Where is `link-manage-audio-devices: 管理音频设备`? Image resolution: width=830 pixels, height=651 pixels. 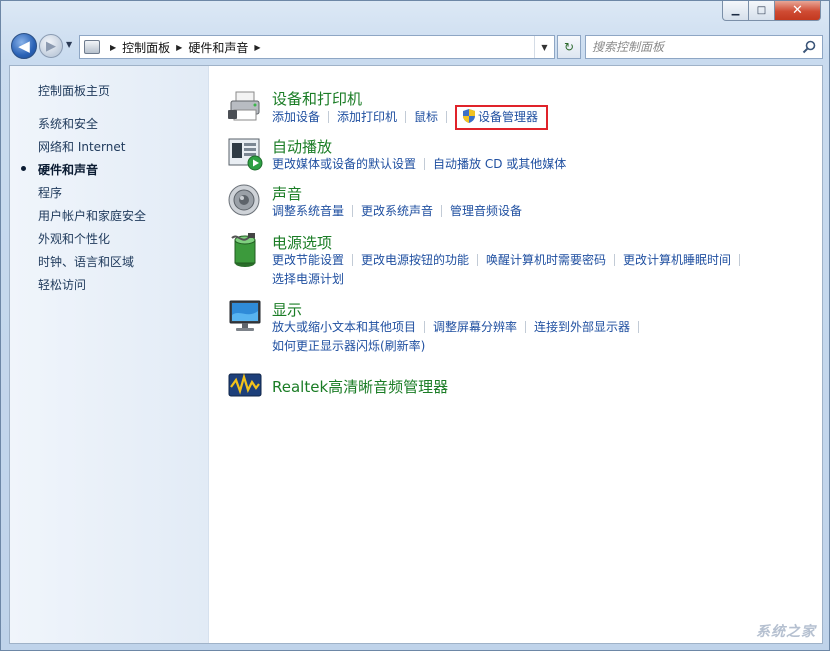 link-manage-audio-devices: 管理音频设备 is located at coordinates (486, 211).